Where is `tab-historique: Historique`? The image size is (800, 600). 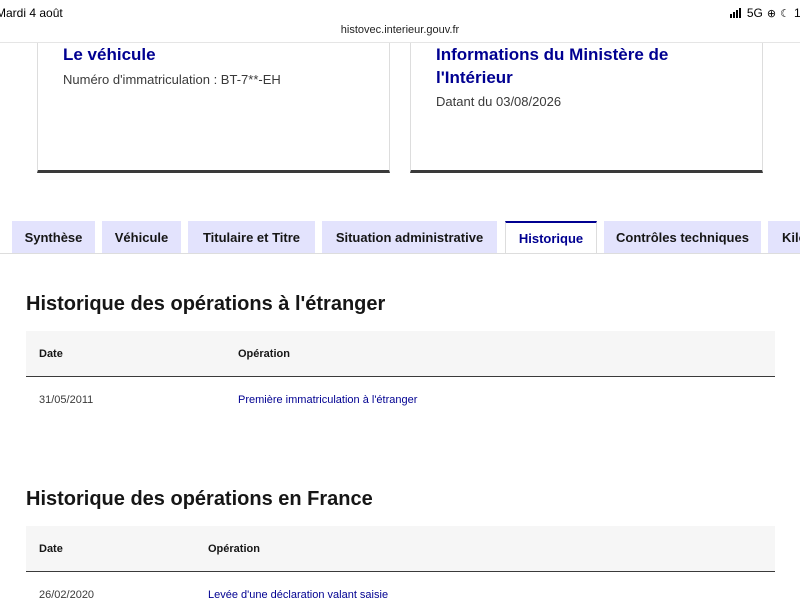
tab-historique: Historique is located at coordinates (551, 237).